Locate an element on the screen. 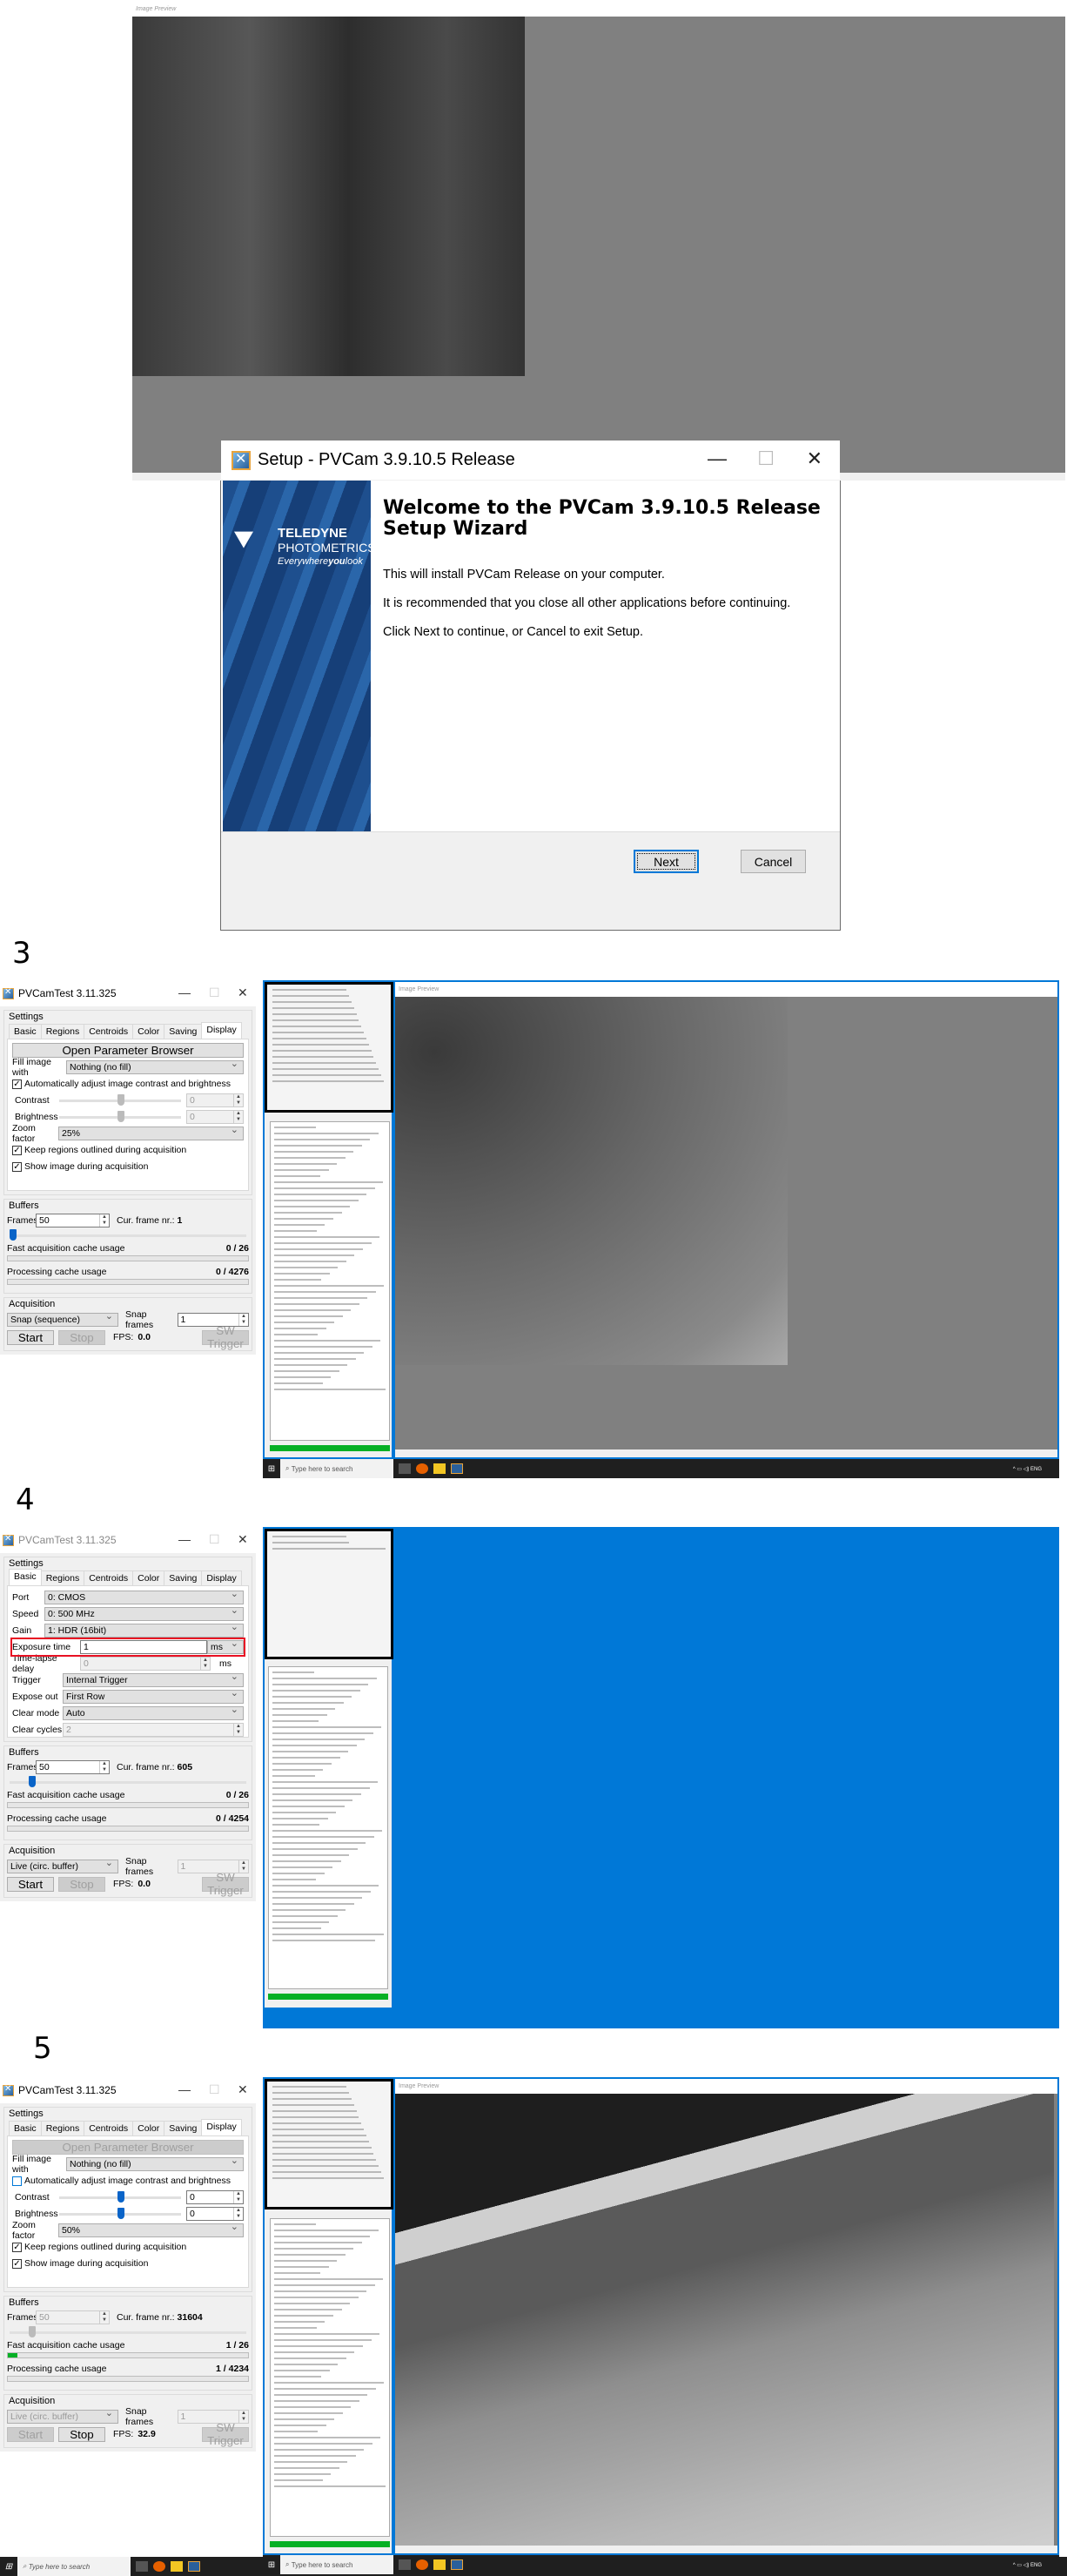 Image resolution: width=1067 pixels, height=2576 pixels. clear-cycles-input: 2 ▲ ▼ is located at coordinates (153, 1730).